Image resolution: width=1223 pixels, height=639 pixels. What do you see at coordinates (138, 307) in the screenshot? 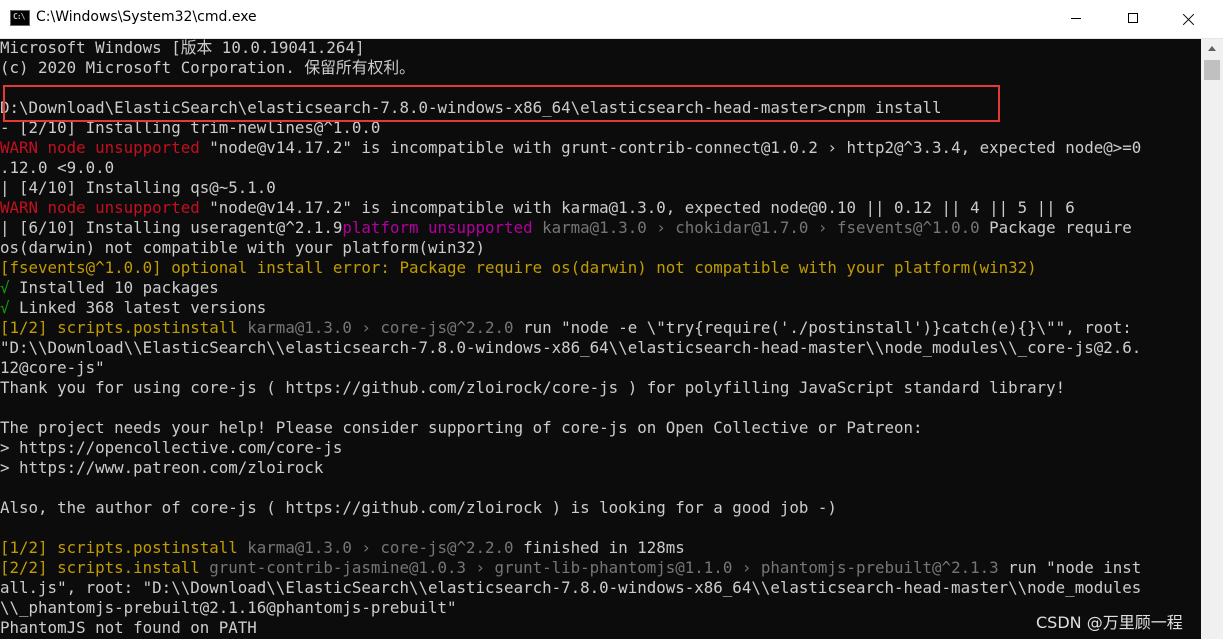
I see `console-text-segment: Linked 368 latest versions` at bounding box center [138, 307].